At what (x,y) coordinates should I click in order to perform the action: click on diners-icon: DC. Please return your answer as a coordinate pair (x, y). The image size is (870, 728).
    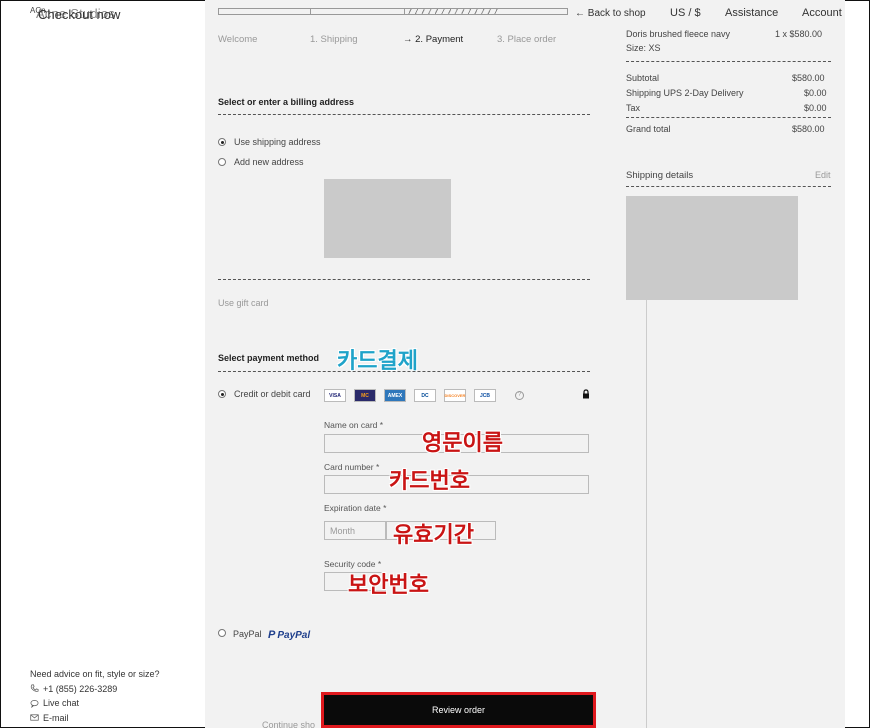
    Looking at the image, I should click on (425, 395).